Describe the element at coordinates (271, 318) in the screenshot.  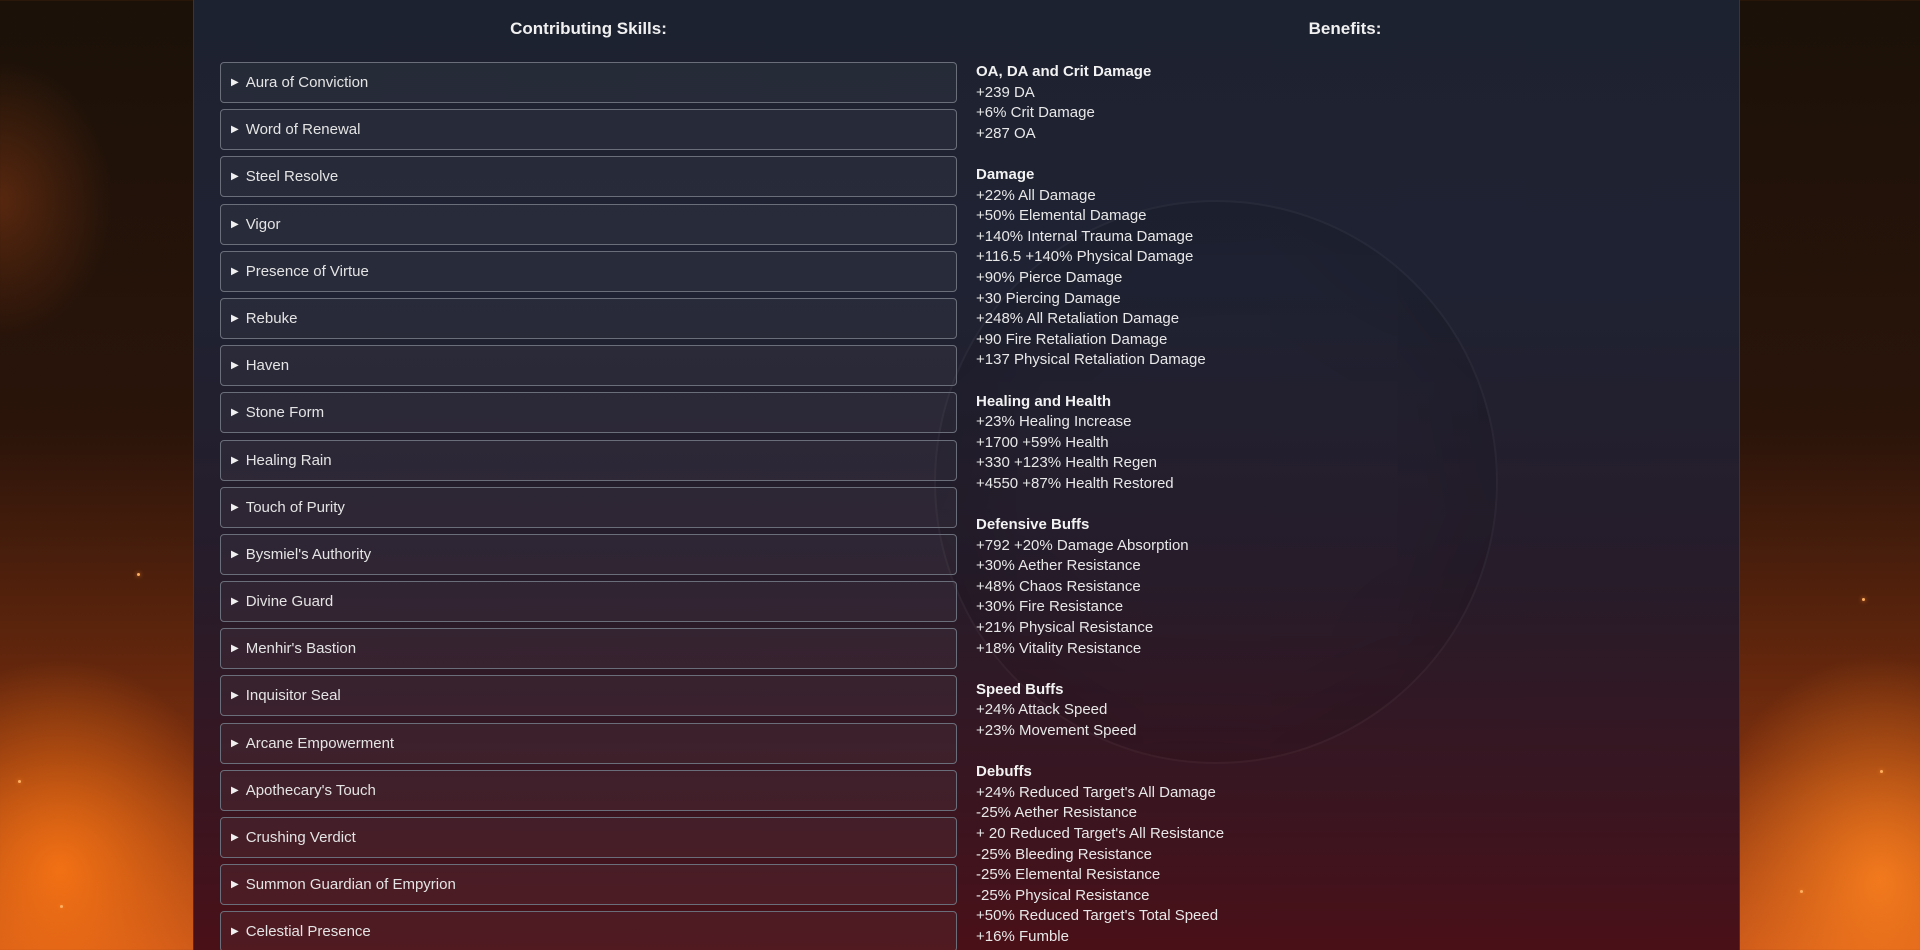
I see `skill-label: Rebuke` at that location.